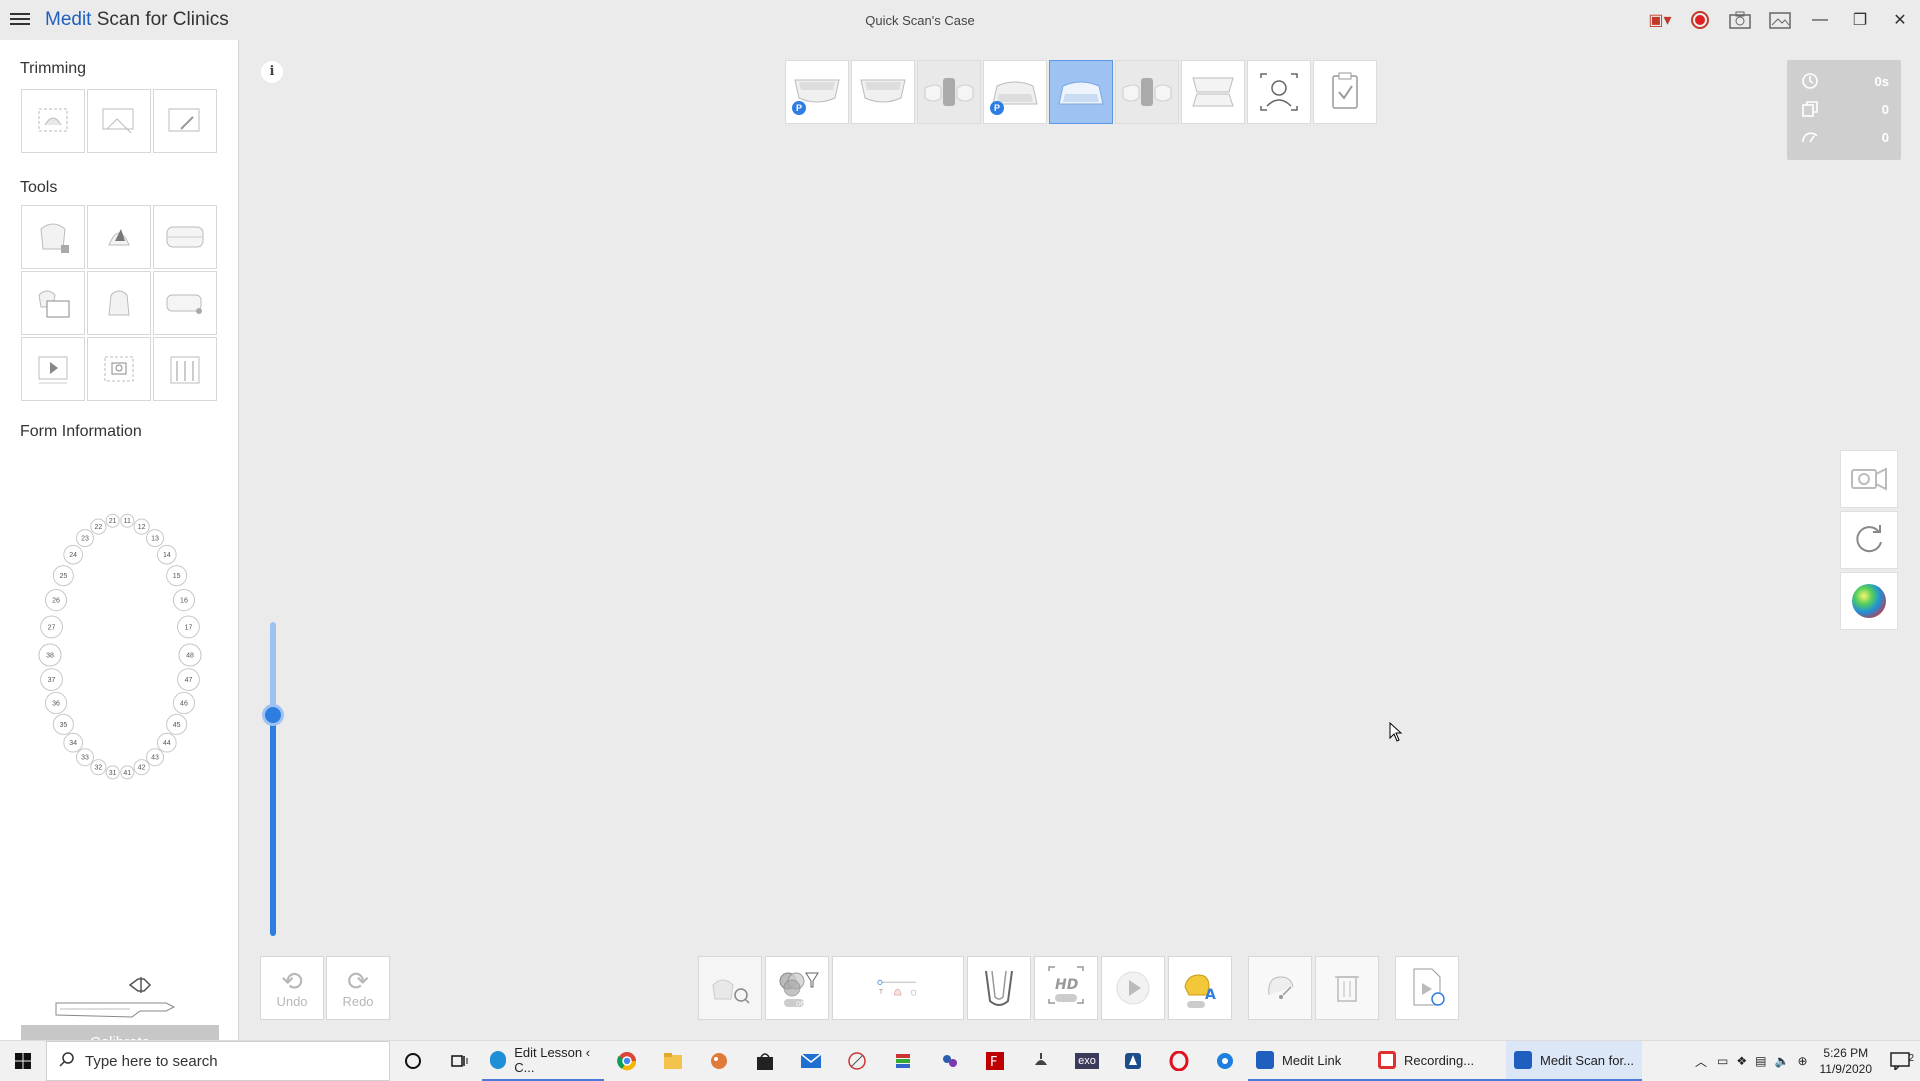  I want to click on stage-mandible-pre: P, so click(1015, 92).